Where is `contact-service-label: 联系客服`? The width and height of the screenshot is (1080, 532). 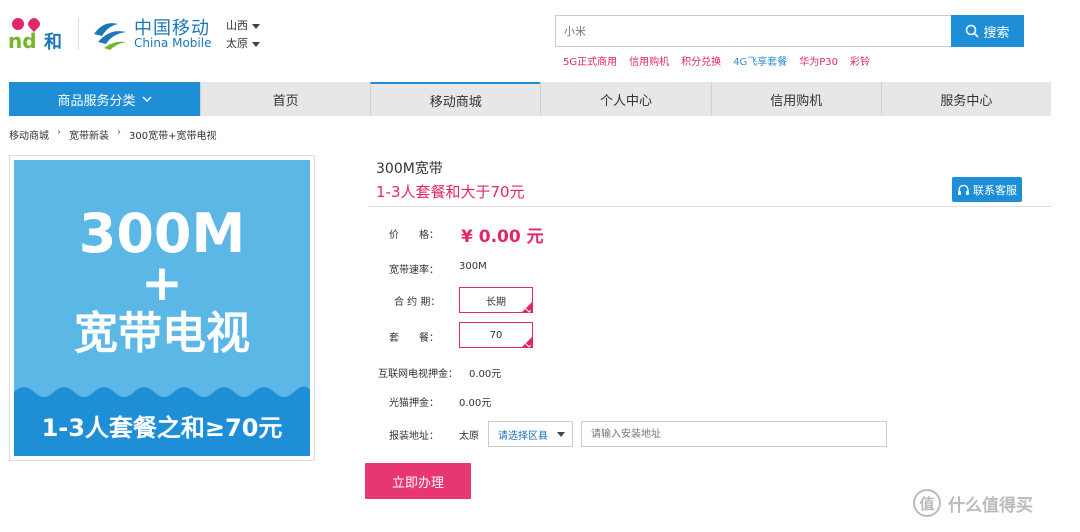
contact-service-label: 联系客服 is located at coordinates (995, 190).